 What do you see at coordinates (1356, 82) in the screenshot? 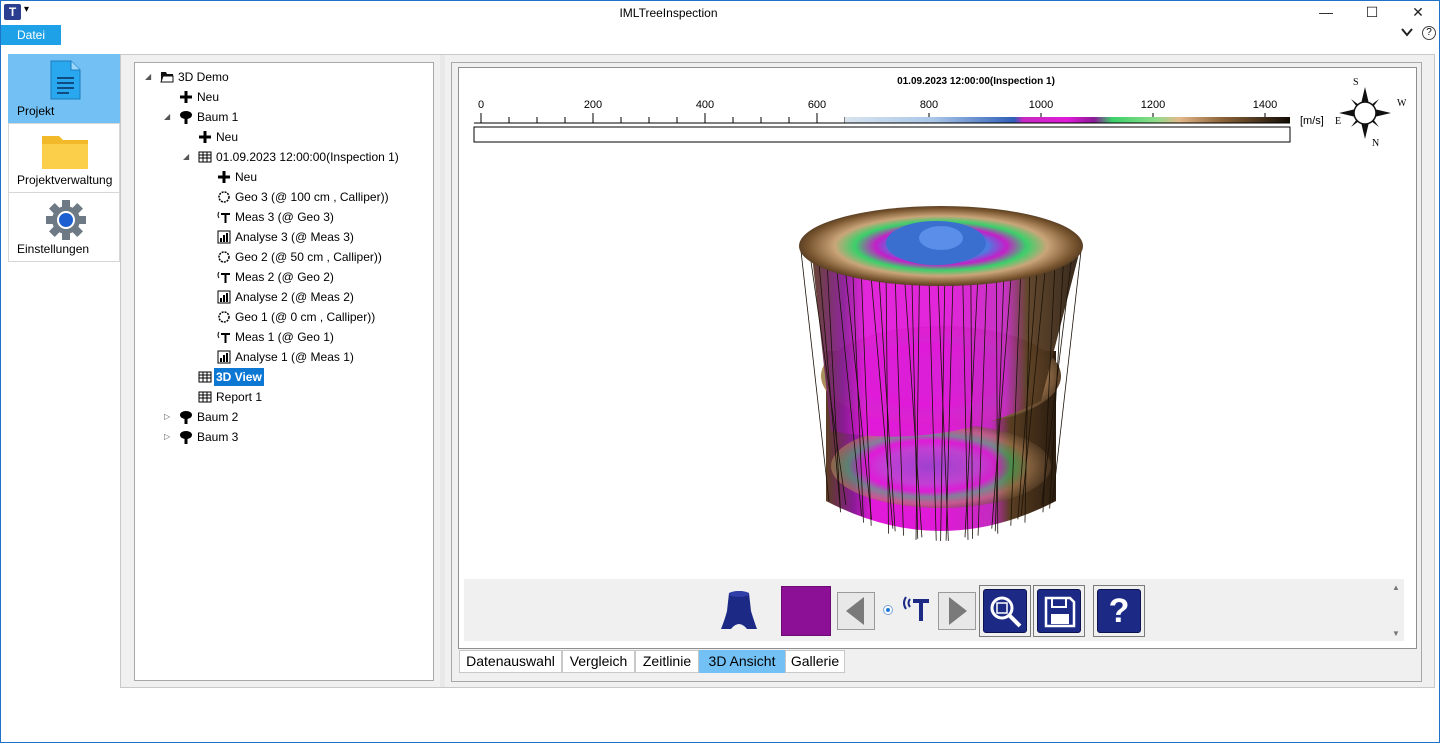
I see `compass-label-top: S` at bounding box center [1356, 82].